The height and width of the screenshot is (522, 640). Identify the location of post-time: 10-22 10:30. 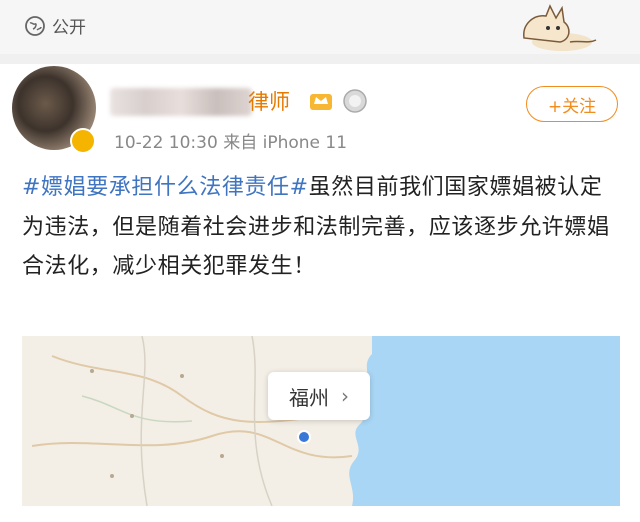
(166, 143).